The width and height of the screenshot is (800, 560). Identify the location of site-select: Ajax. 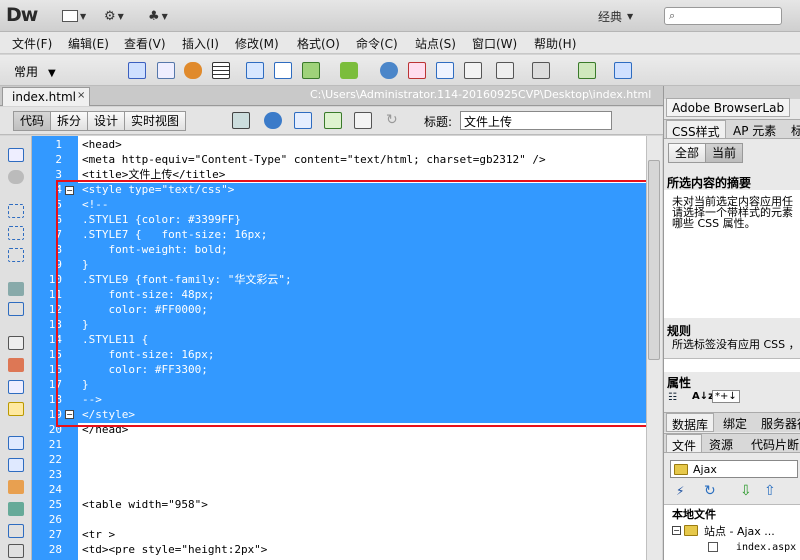
(734, 469).